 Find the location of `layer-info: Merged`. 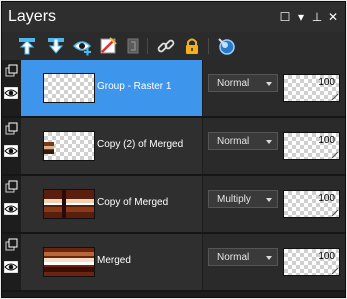

layer-info: Merged is located at coordinates (111, 262).